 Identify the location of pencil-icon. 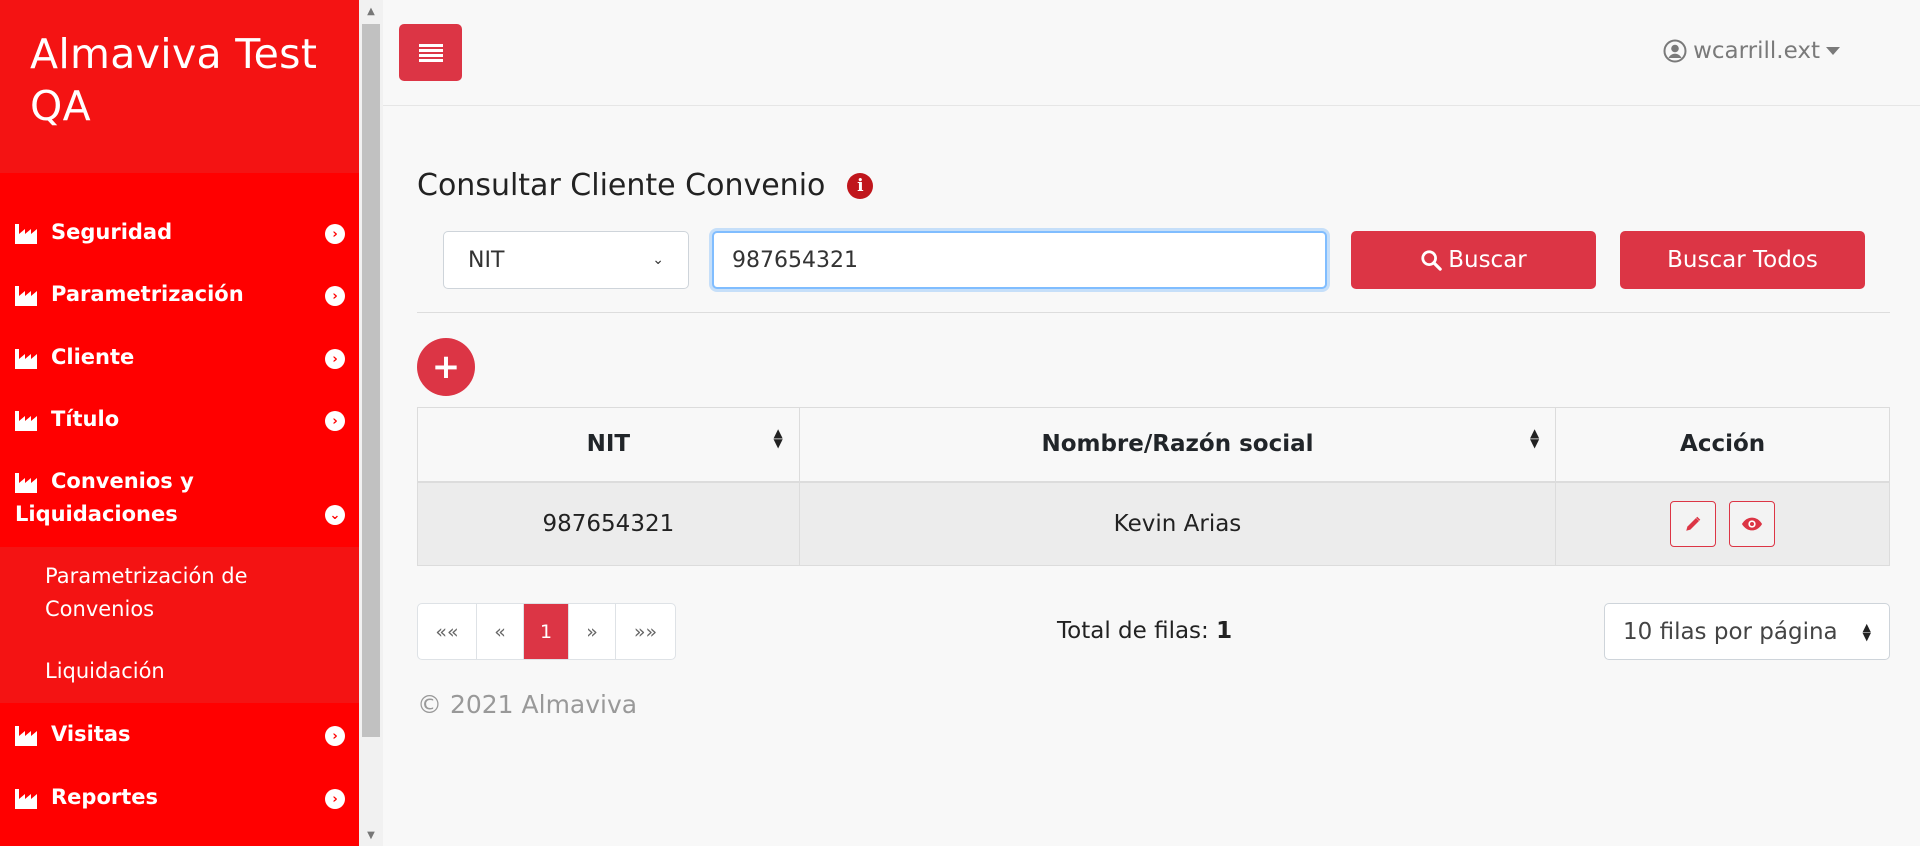
(1693, 523).